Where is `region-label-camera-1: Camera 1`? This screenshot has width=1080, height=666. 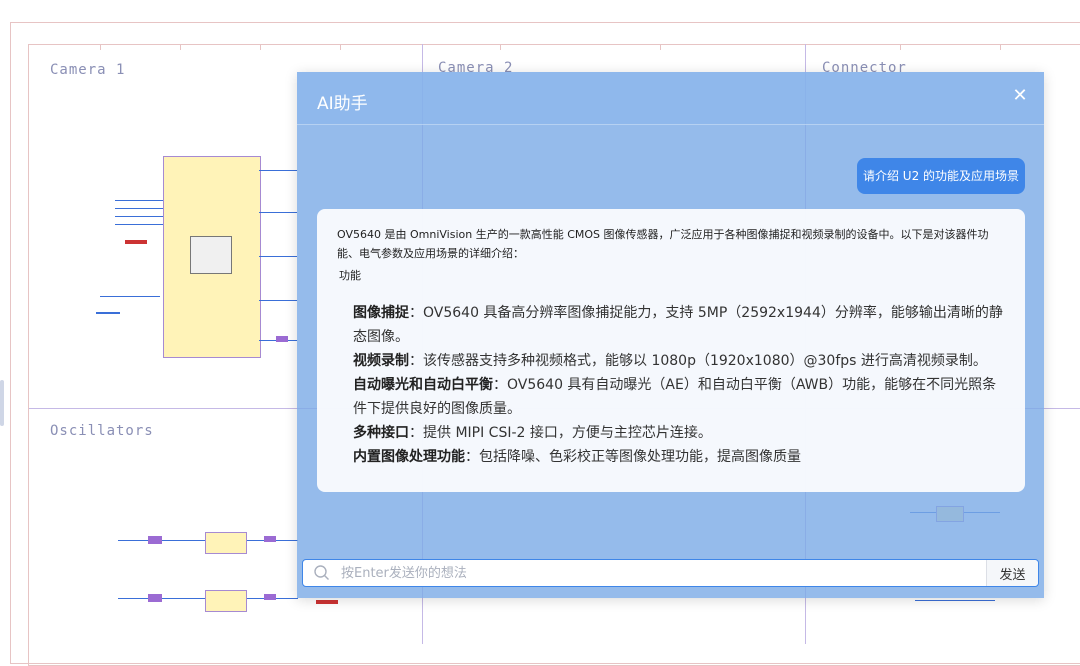
region-label-camera-1: Camera 1 is located at coordinates (88, 70).